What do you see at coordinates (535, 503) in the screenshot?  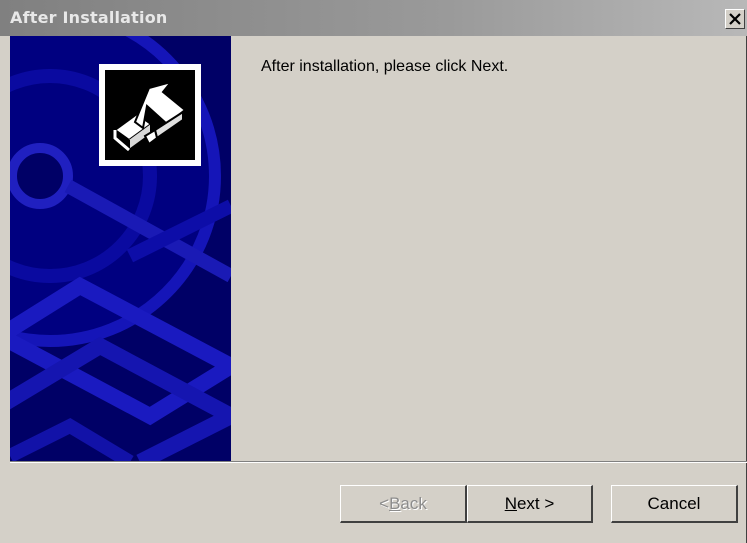 I see `next-label-rest: ext >` at bounding box center [535, 503].